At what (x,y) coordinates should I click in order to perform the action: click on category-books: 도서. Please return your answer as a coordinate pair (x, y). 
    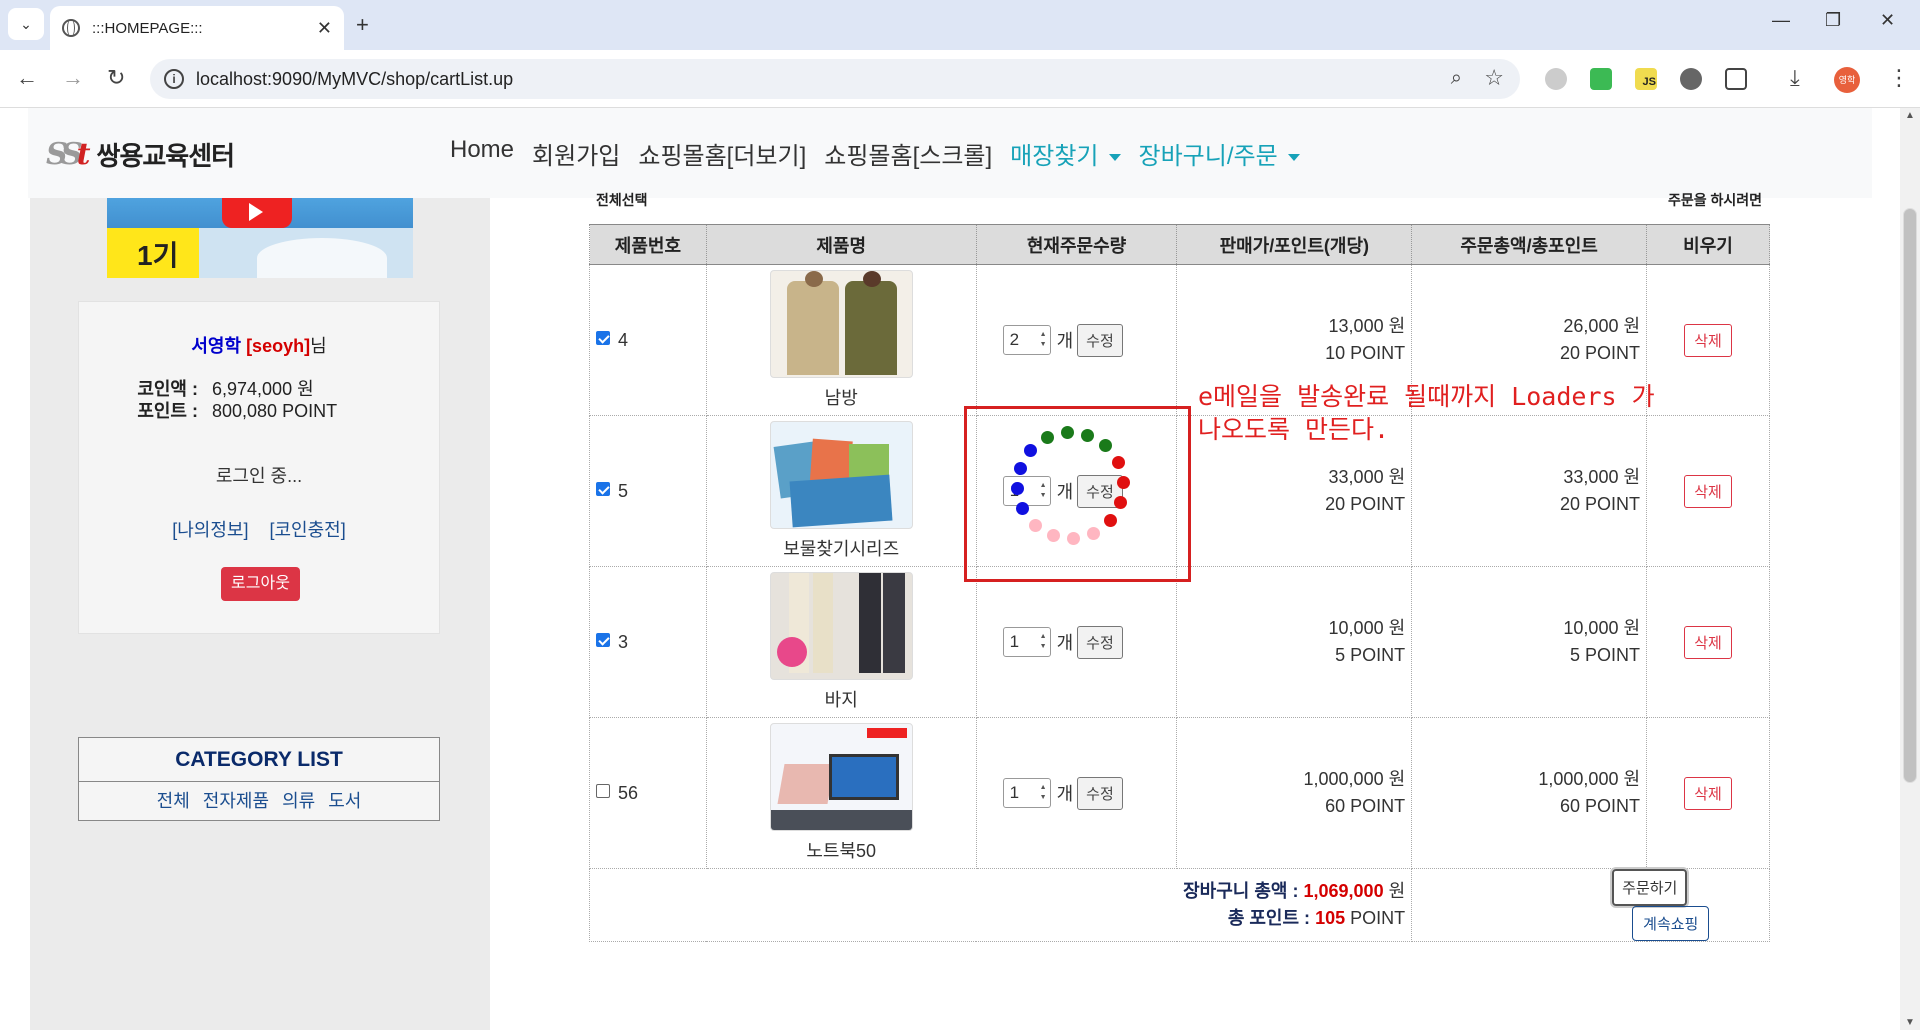
    Looking at the image, I should click on (344, 801).